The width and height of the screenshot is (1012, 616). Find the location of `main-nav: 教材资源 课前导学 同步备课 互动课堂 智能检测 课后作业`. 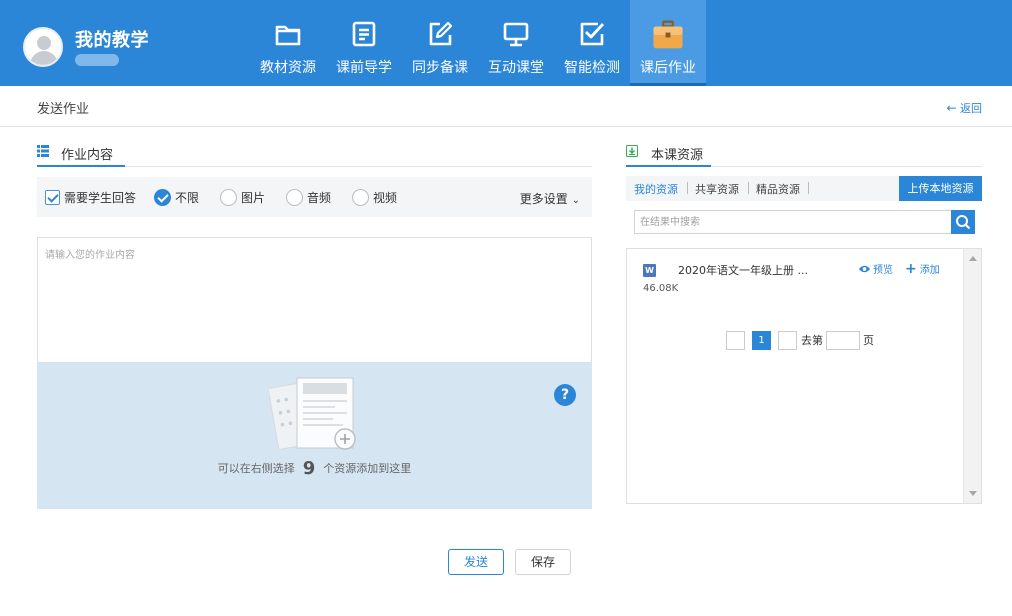

main-nav: 教材资源 课前导学 同步备课 互动课堂 智能检测 课后作业 is located at coordinates (478, 43).